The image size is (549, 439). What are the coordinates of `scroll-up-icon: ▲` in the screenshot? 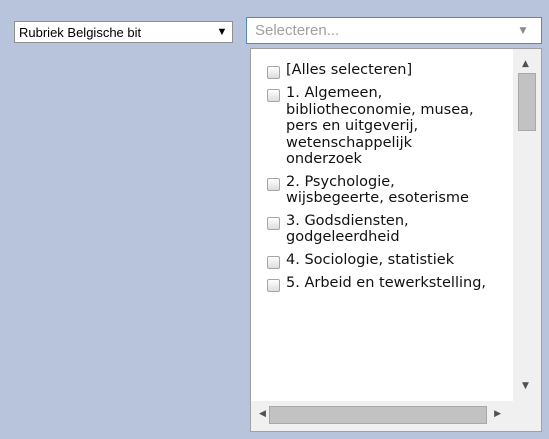 It's located at (525, 64).